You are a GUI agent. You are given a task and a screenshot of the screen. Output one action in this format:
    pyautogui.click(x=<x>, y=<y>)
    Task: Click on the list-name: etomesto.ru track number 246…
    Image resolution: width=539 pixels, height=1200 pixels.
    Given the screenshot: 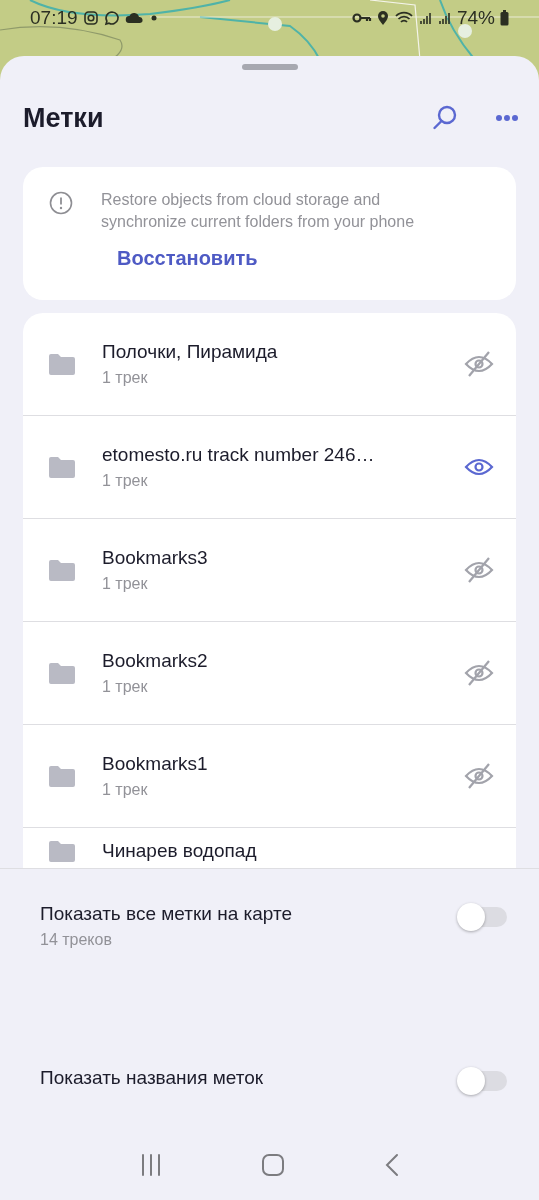 What is the action you would take?
    pyautogui.click(x=283, y=455)
    